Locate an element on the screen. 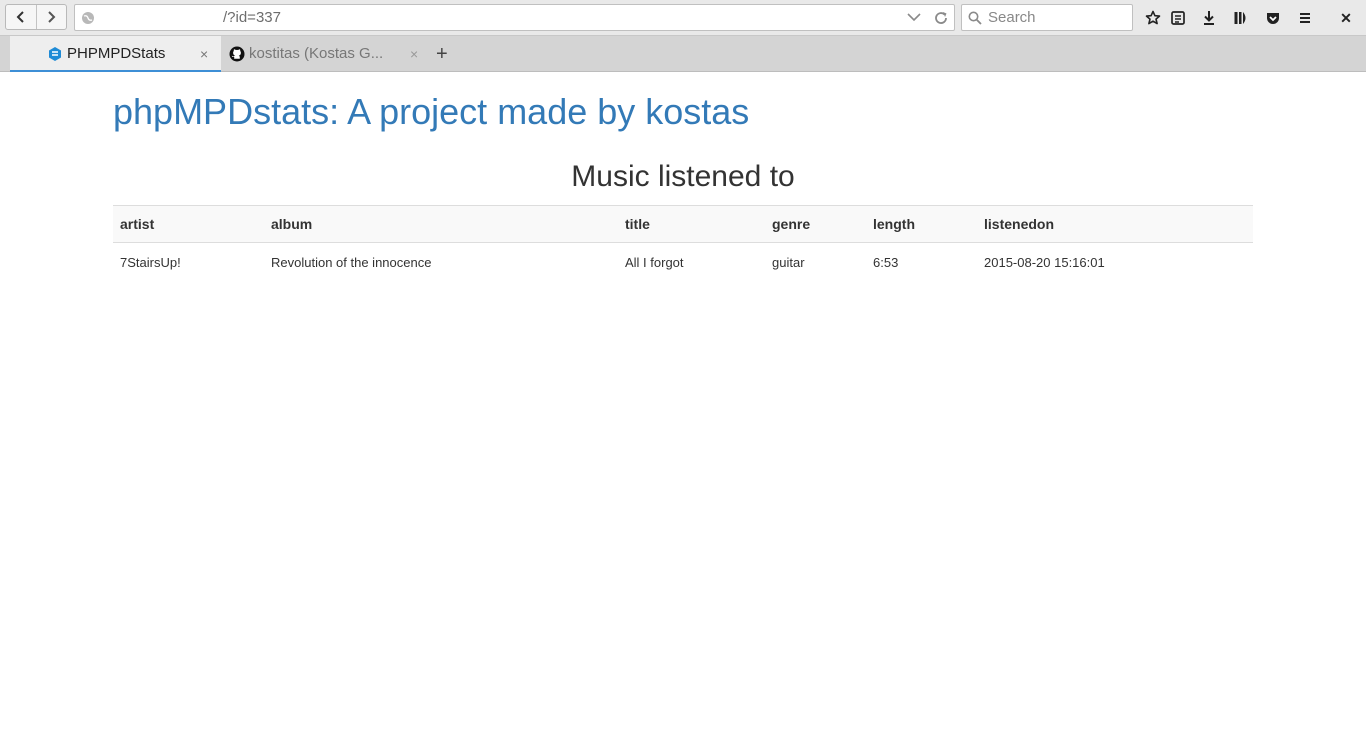  search-icon is located at coordinates (975, 18).